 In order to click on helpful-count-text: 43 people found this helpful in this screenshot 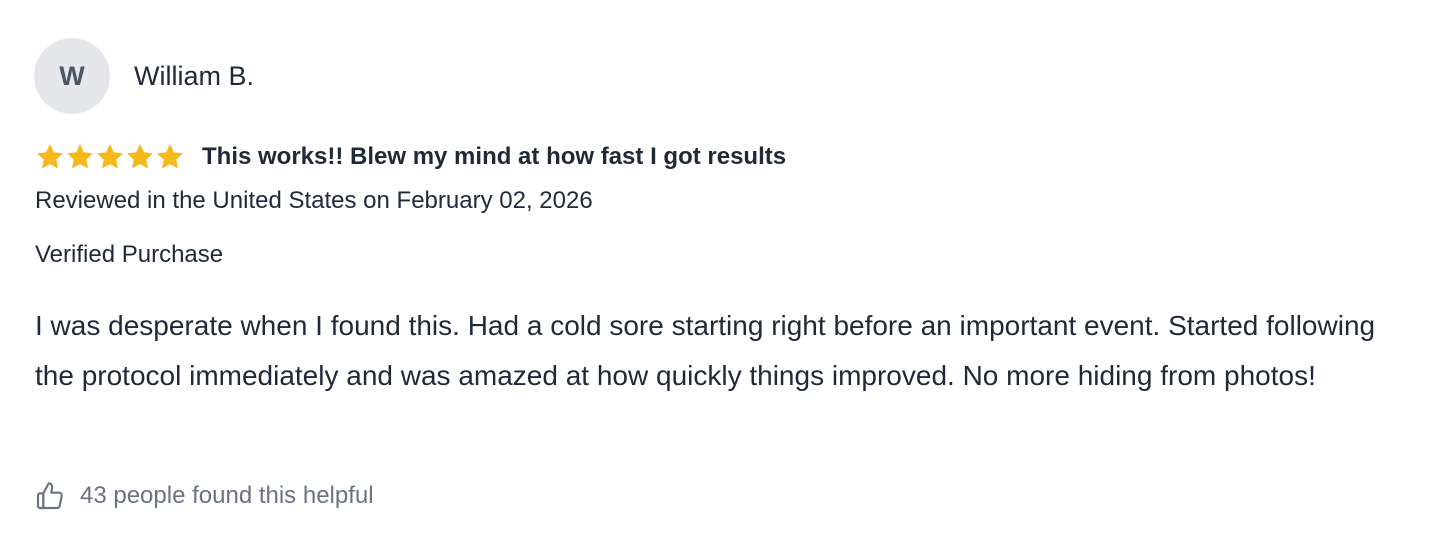, I will do `click(227, 495)`.